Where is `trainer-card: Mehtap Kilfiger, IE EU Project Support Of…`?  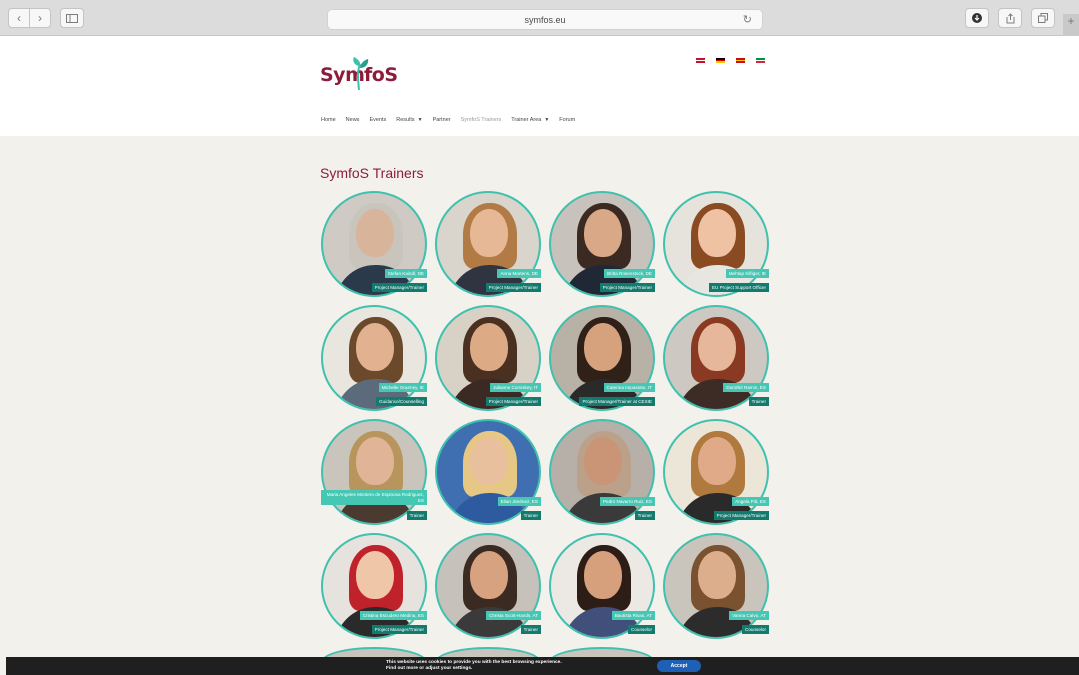 trainer-card: Mehtap Kilfiger, IE EU Project Support Of… is located at coordinates (716, 244).